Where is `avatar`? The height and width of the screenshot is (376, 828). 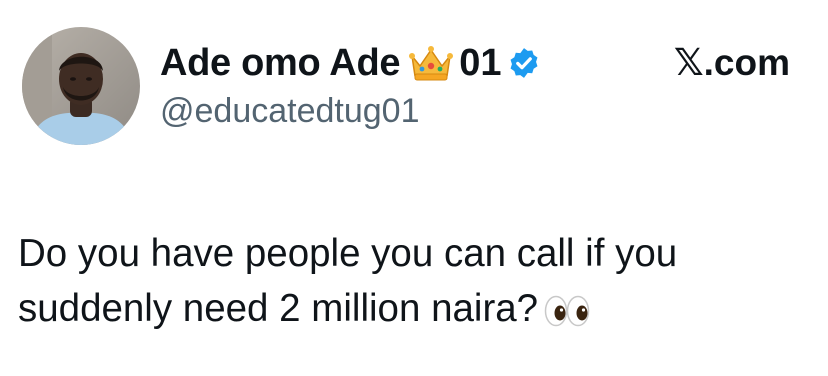
avatar is located at coordinates (81, 86).